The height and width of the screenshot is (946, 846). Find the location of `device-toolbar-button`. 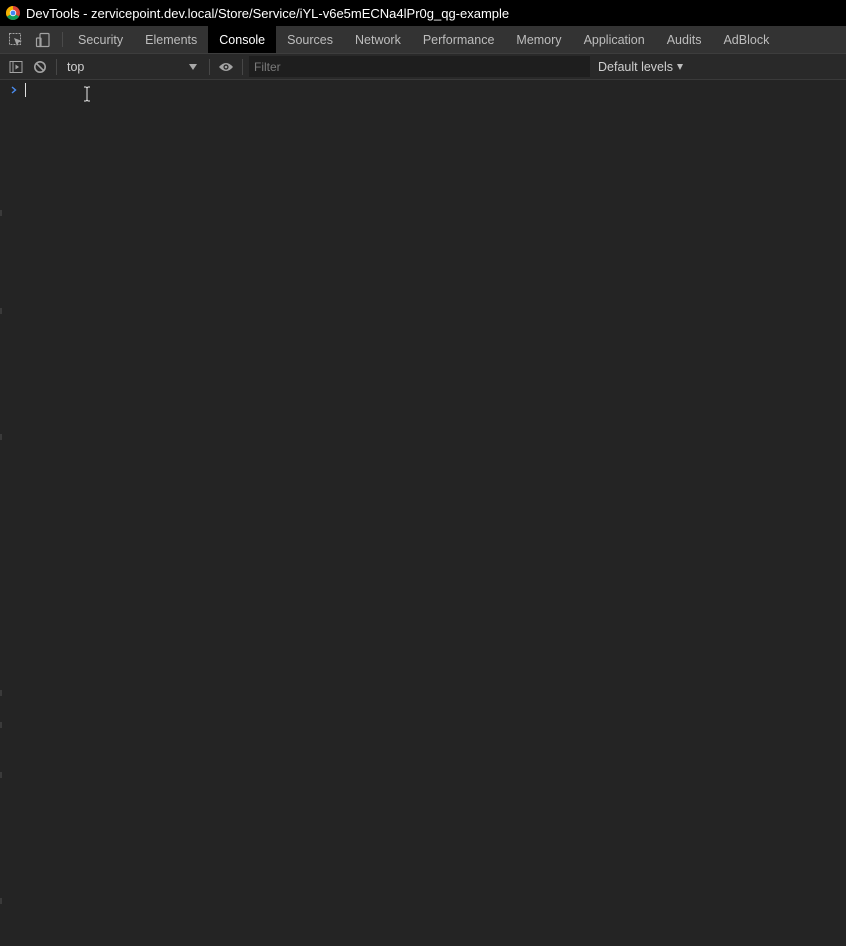

device-toolbar-button is located at coordinates (43, 39).